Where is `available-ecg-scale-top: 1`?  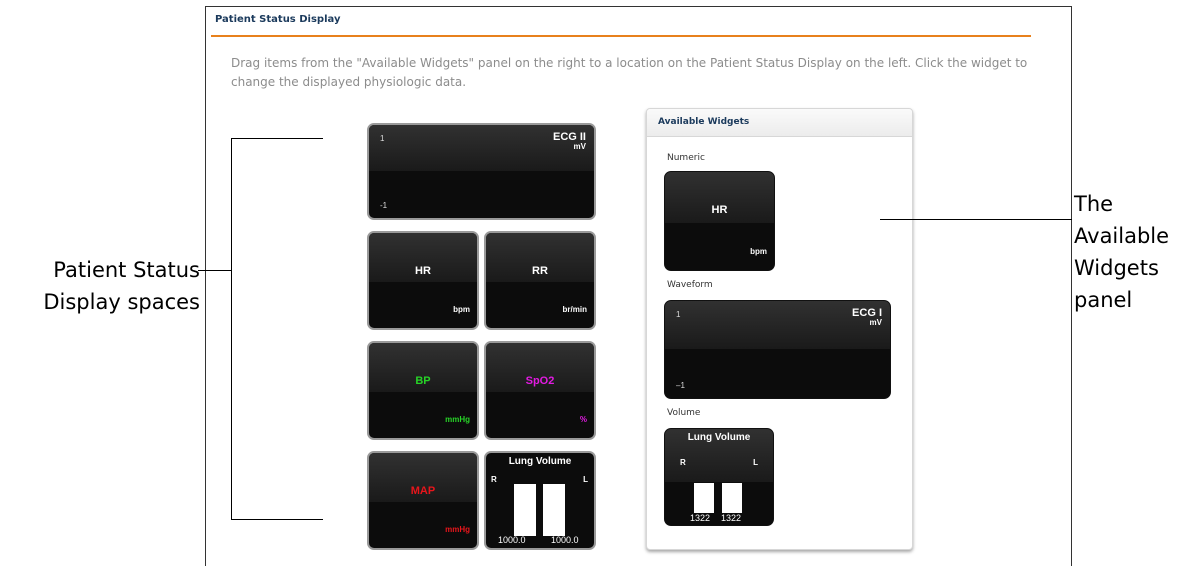 available-ecg-scale-top: 1 is located at coordinates (678, 314).